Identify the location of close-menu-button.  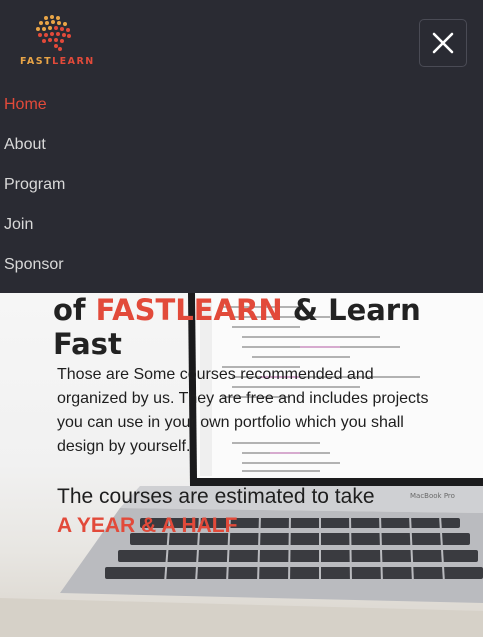
(443, 43).